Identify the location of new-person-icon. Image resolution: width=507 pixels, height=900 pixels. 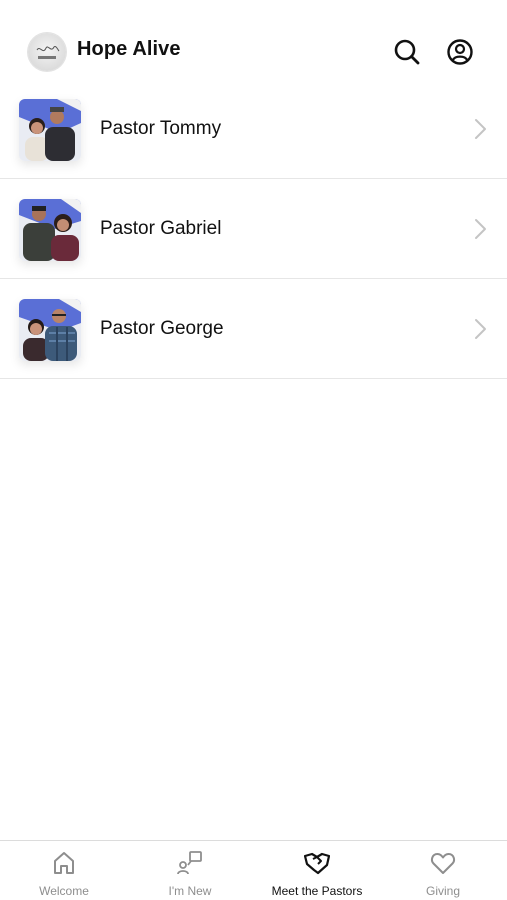
(190, 863).